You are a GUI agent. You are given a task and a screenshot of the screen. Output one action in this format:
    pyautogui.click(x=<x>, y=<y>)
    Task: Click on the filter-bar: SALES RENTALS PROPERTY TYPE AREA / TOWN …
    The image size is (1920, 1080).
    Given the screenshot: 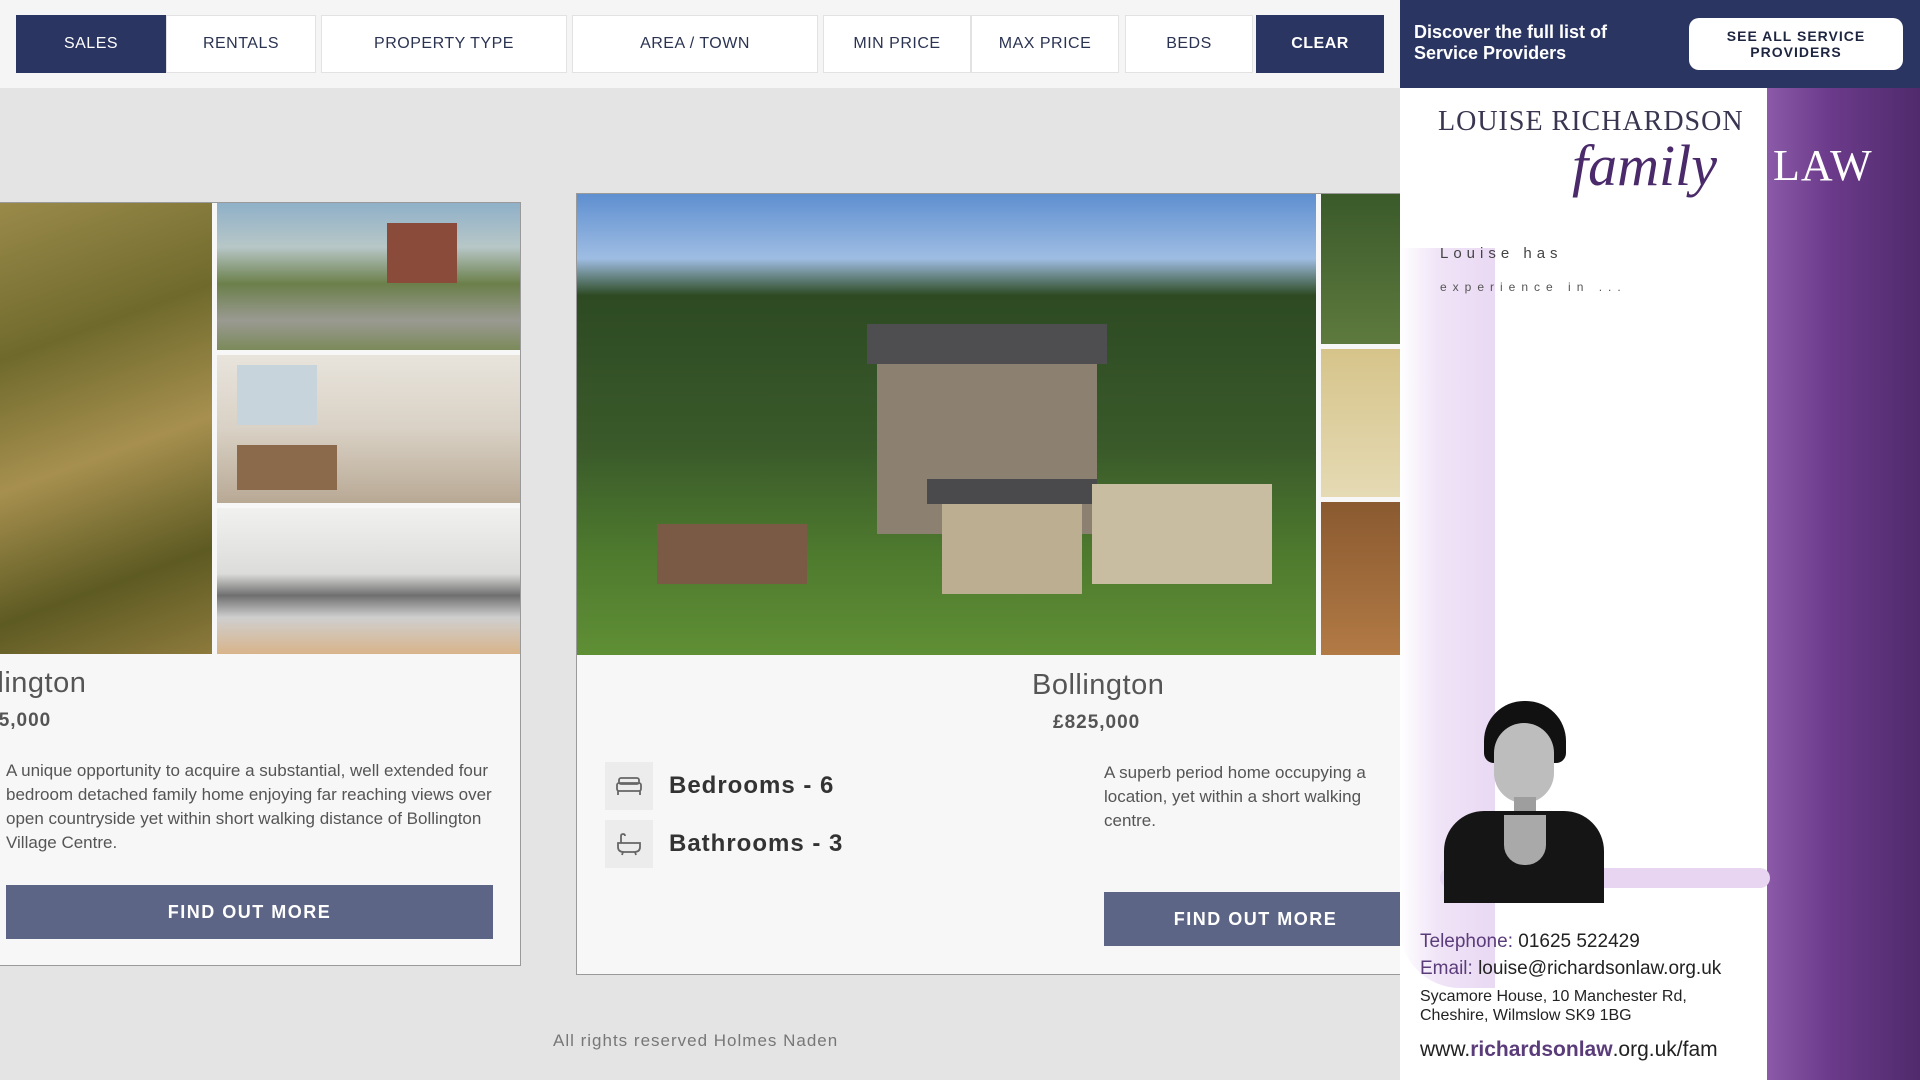 What is the action you would take?
    pyautogui.click(x=700, y=44)
    